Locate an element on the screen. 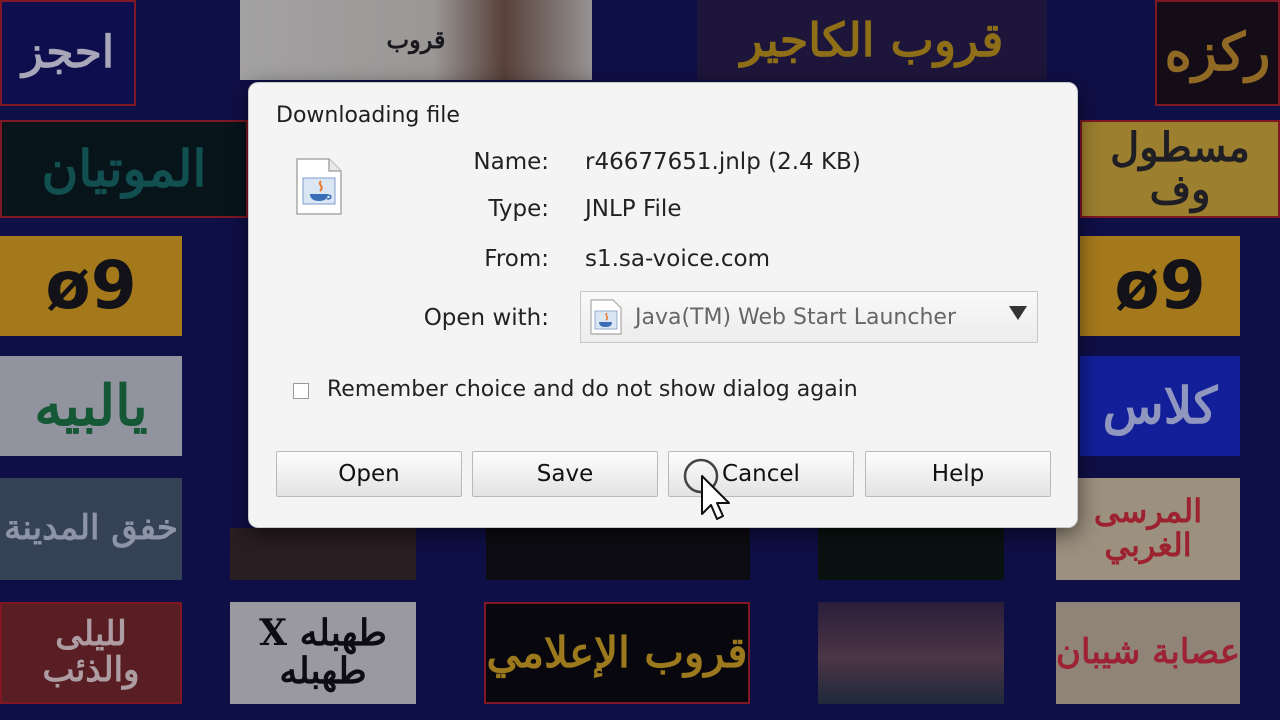 This screenshot has width=1280, height=720. save-button: Save is located at coordinates (565, 474).